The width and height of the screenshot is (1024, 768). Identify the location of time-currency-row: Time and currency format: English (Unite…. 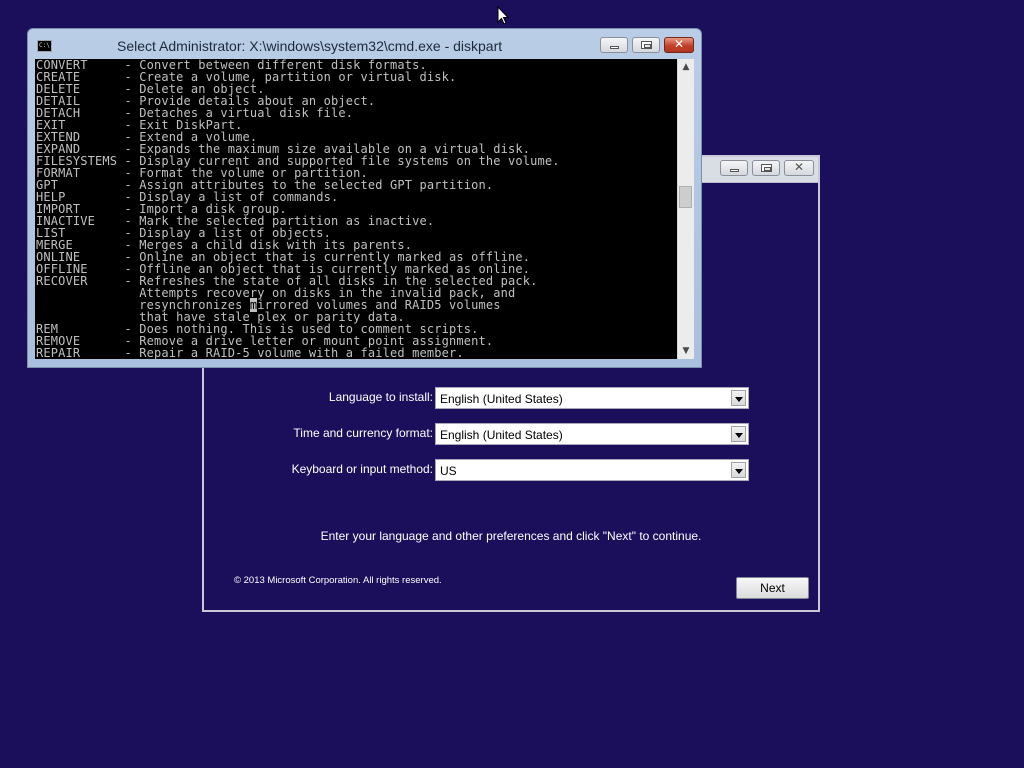
(511, 434).